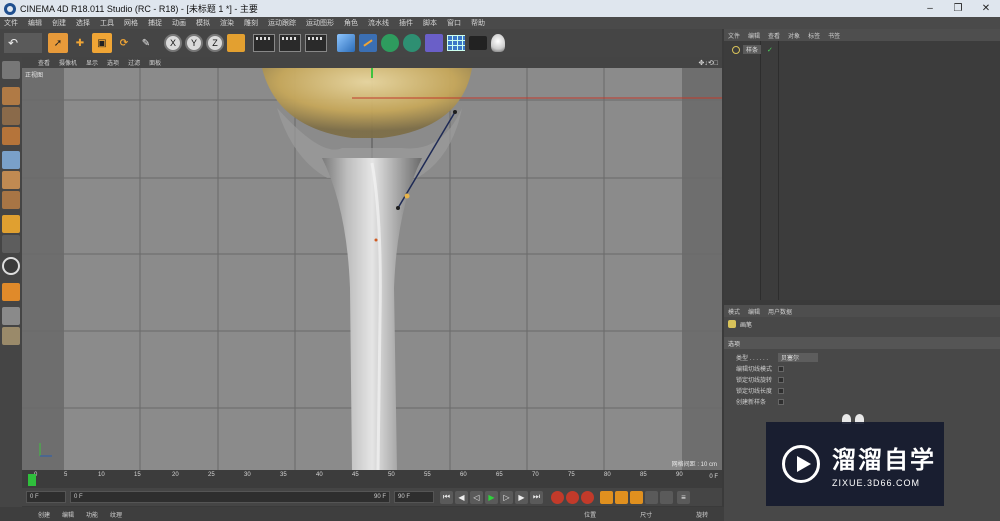  I want to click on points-mode-button, so click(11, 160).